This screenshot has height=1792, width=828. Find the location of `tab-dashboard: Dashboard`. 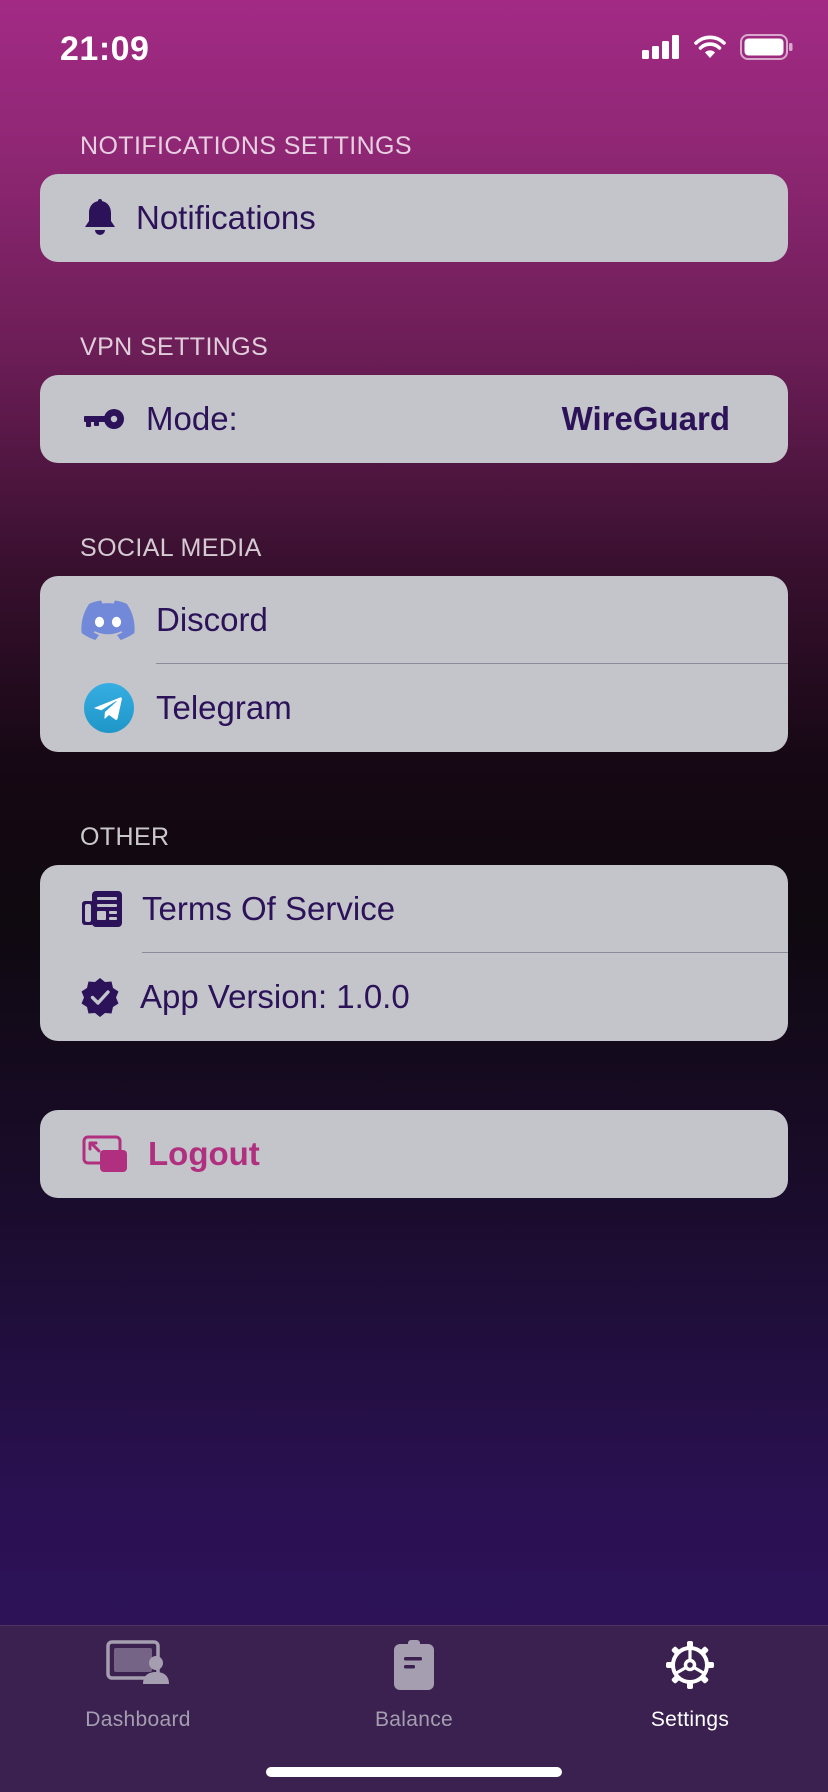

tab-dashboard: Dashboard is located at coordinates (138, 1686).